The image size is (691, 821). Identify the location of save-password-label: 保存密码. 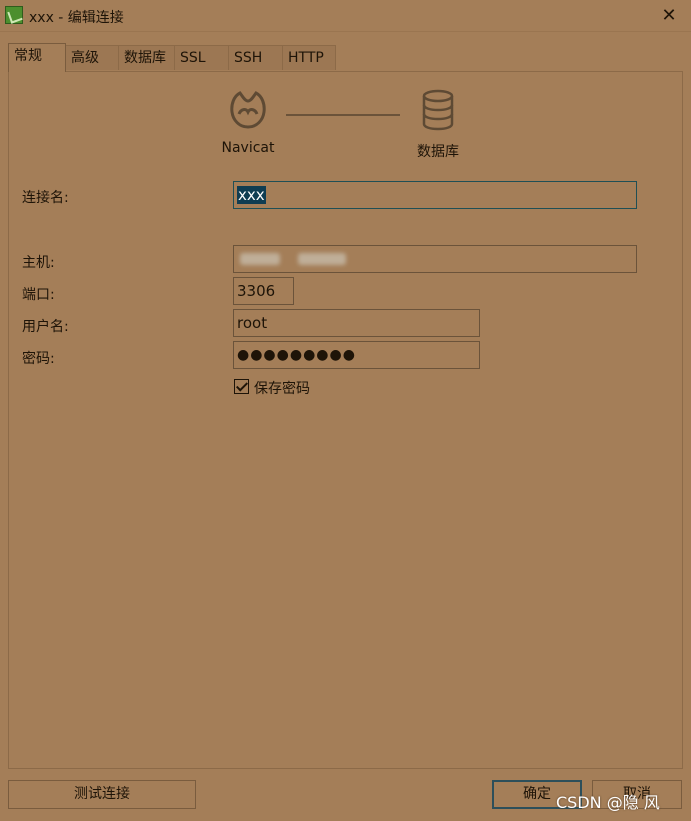
(282, 389).